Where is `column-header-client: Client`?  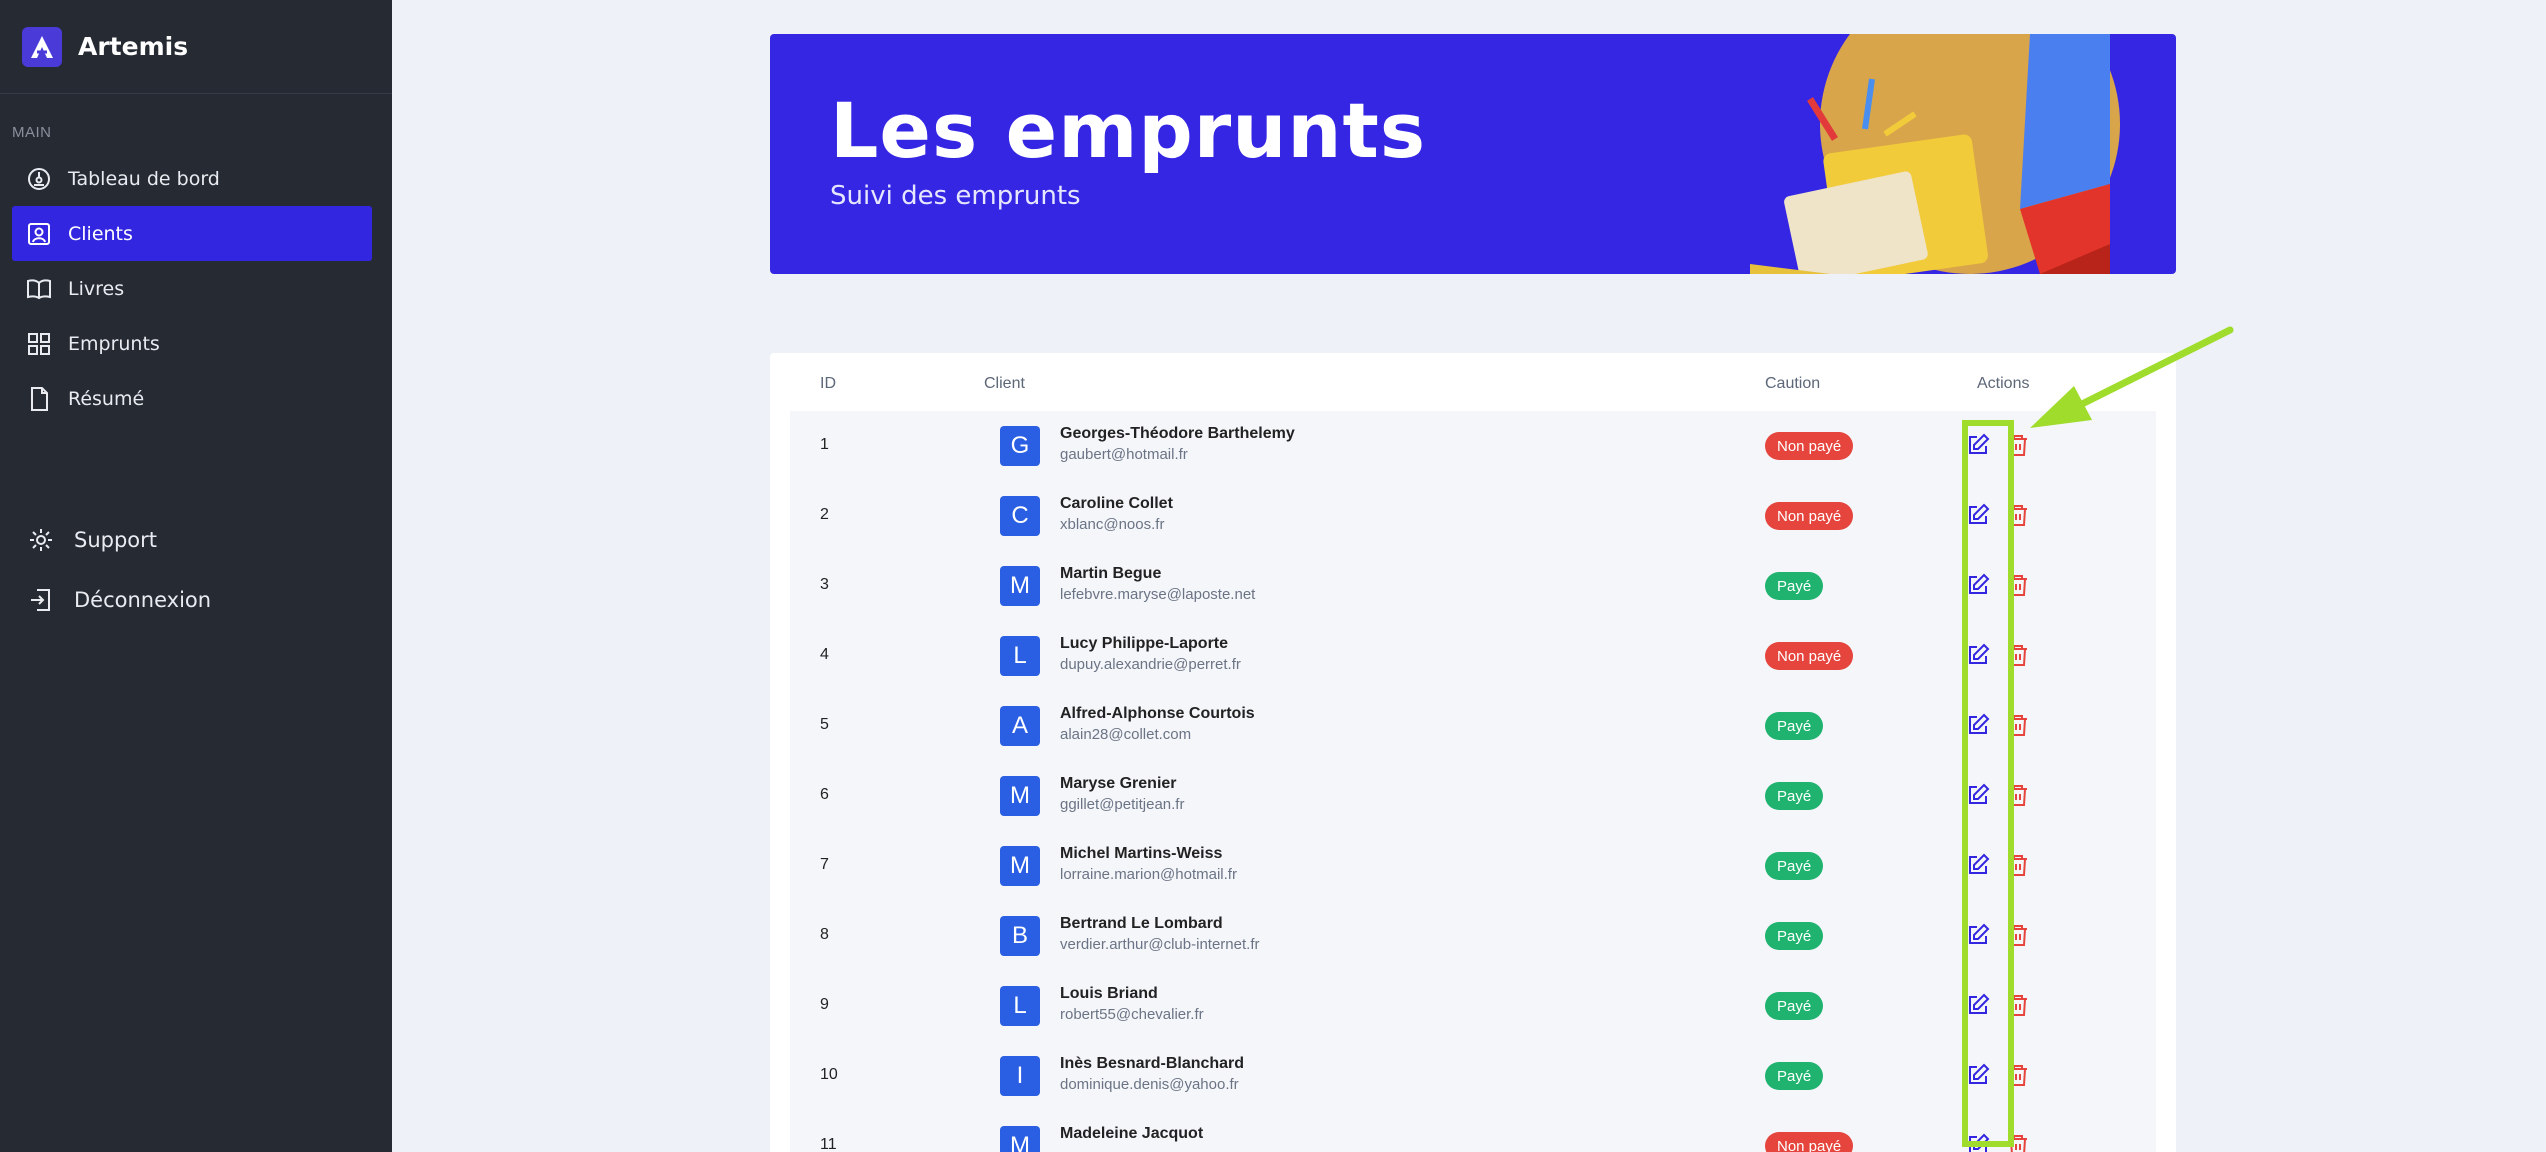
column-header-client: Client is located at coordinates (1004, 383).